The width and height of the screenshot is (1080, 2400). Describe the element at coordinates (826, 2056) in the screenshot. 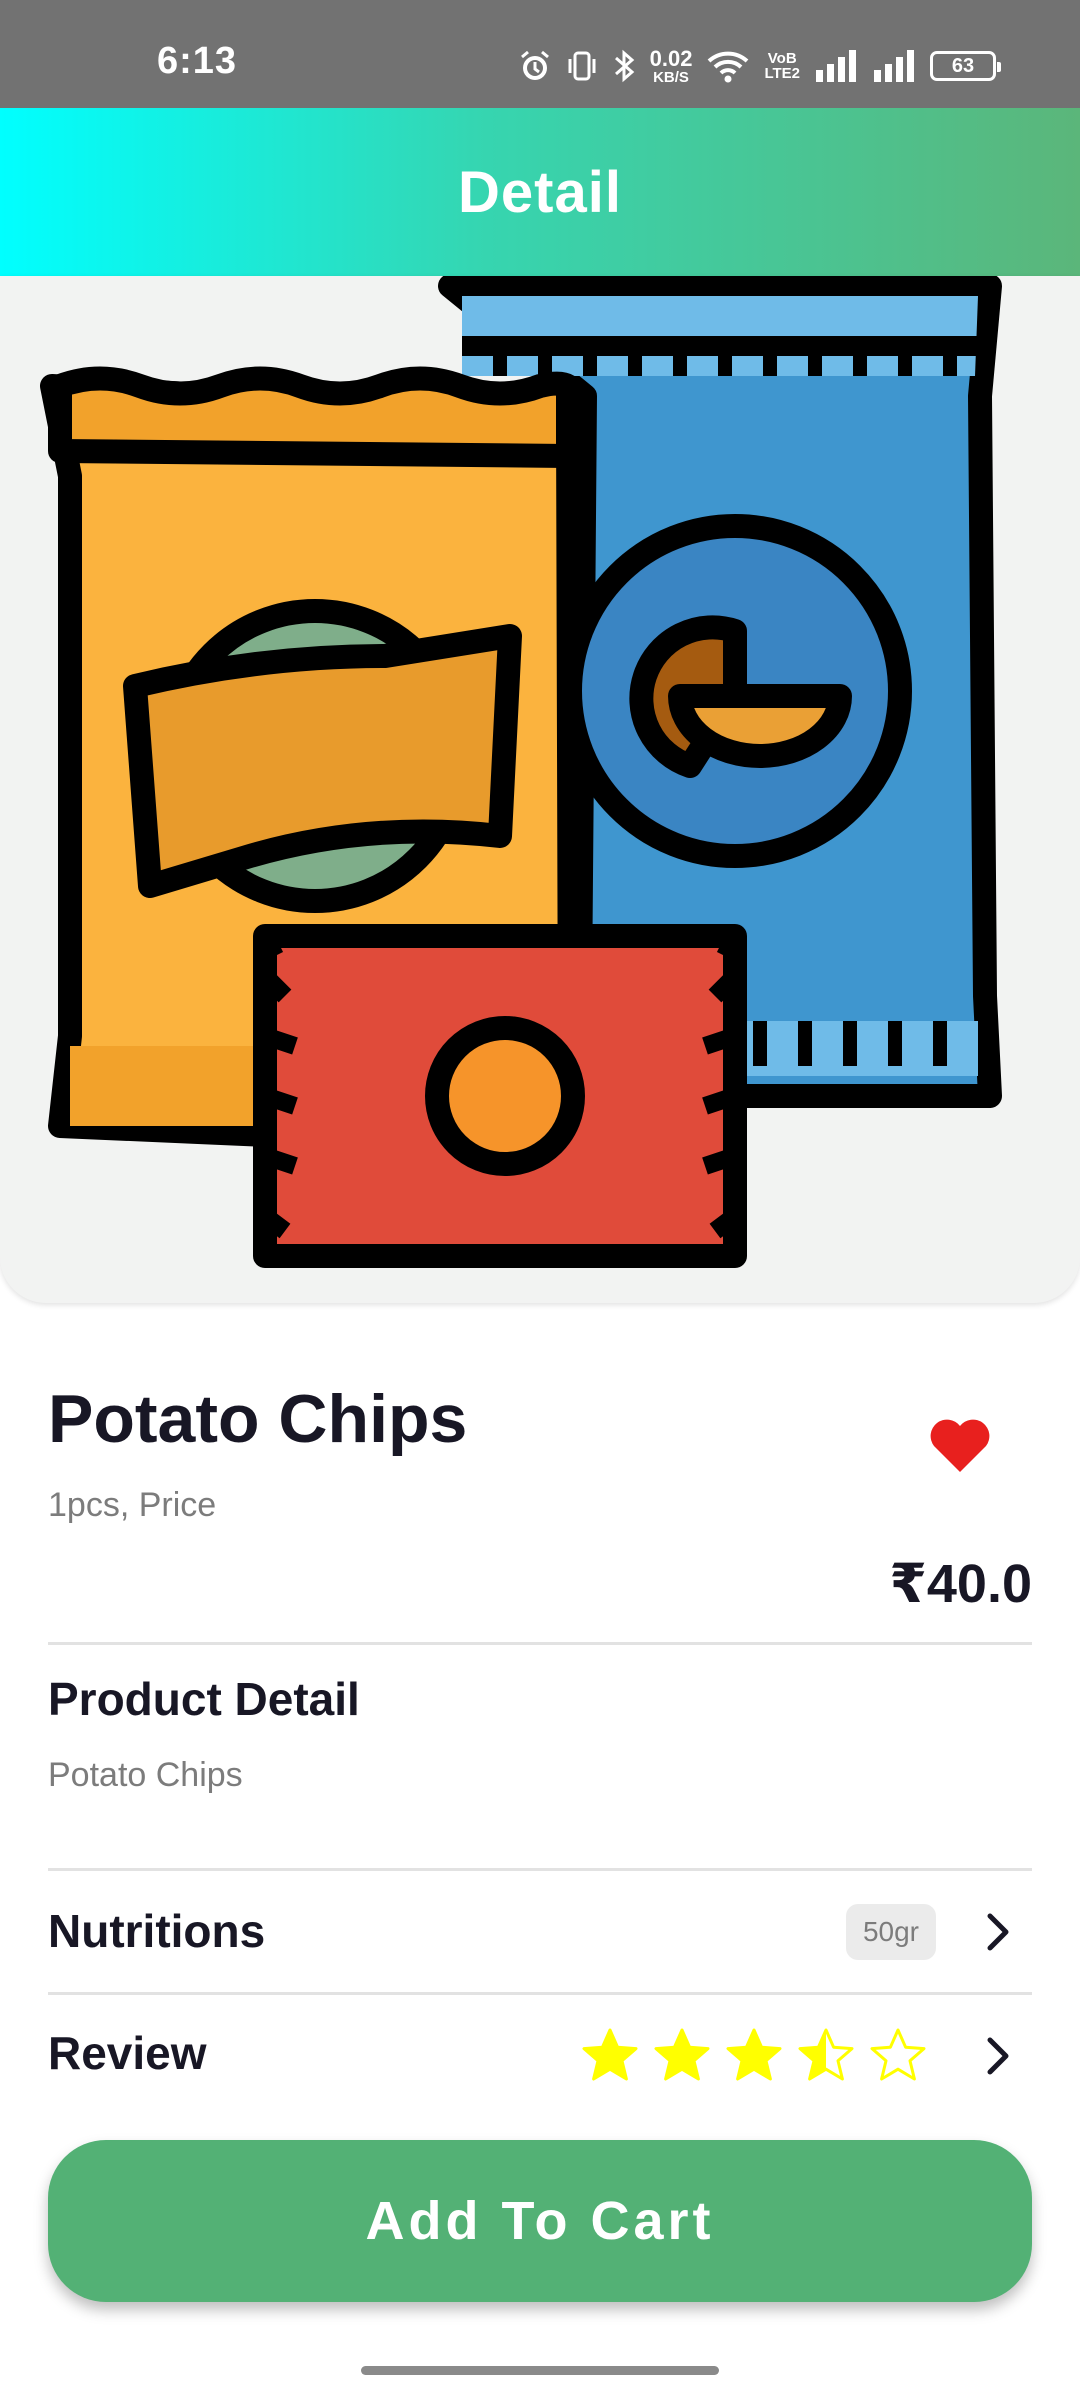

I see `star-half-icon` at that location.